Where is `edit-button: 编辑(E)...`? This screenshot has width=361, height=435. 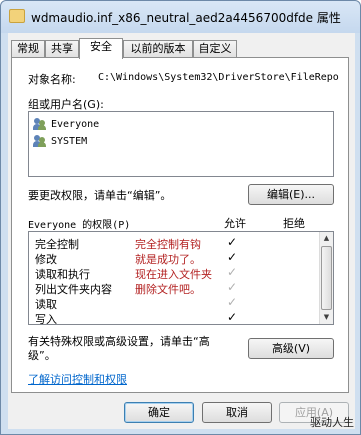 edit-button: 编辑(E)... is located at coordinates (291, 194).